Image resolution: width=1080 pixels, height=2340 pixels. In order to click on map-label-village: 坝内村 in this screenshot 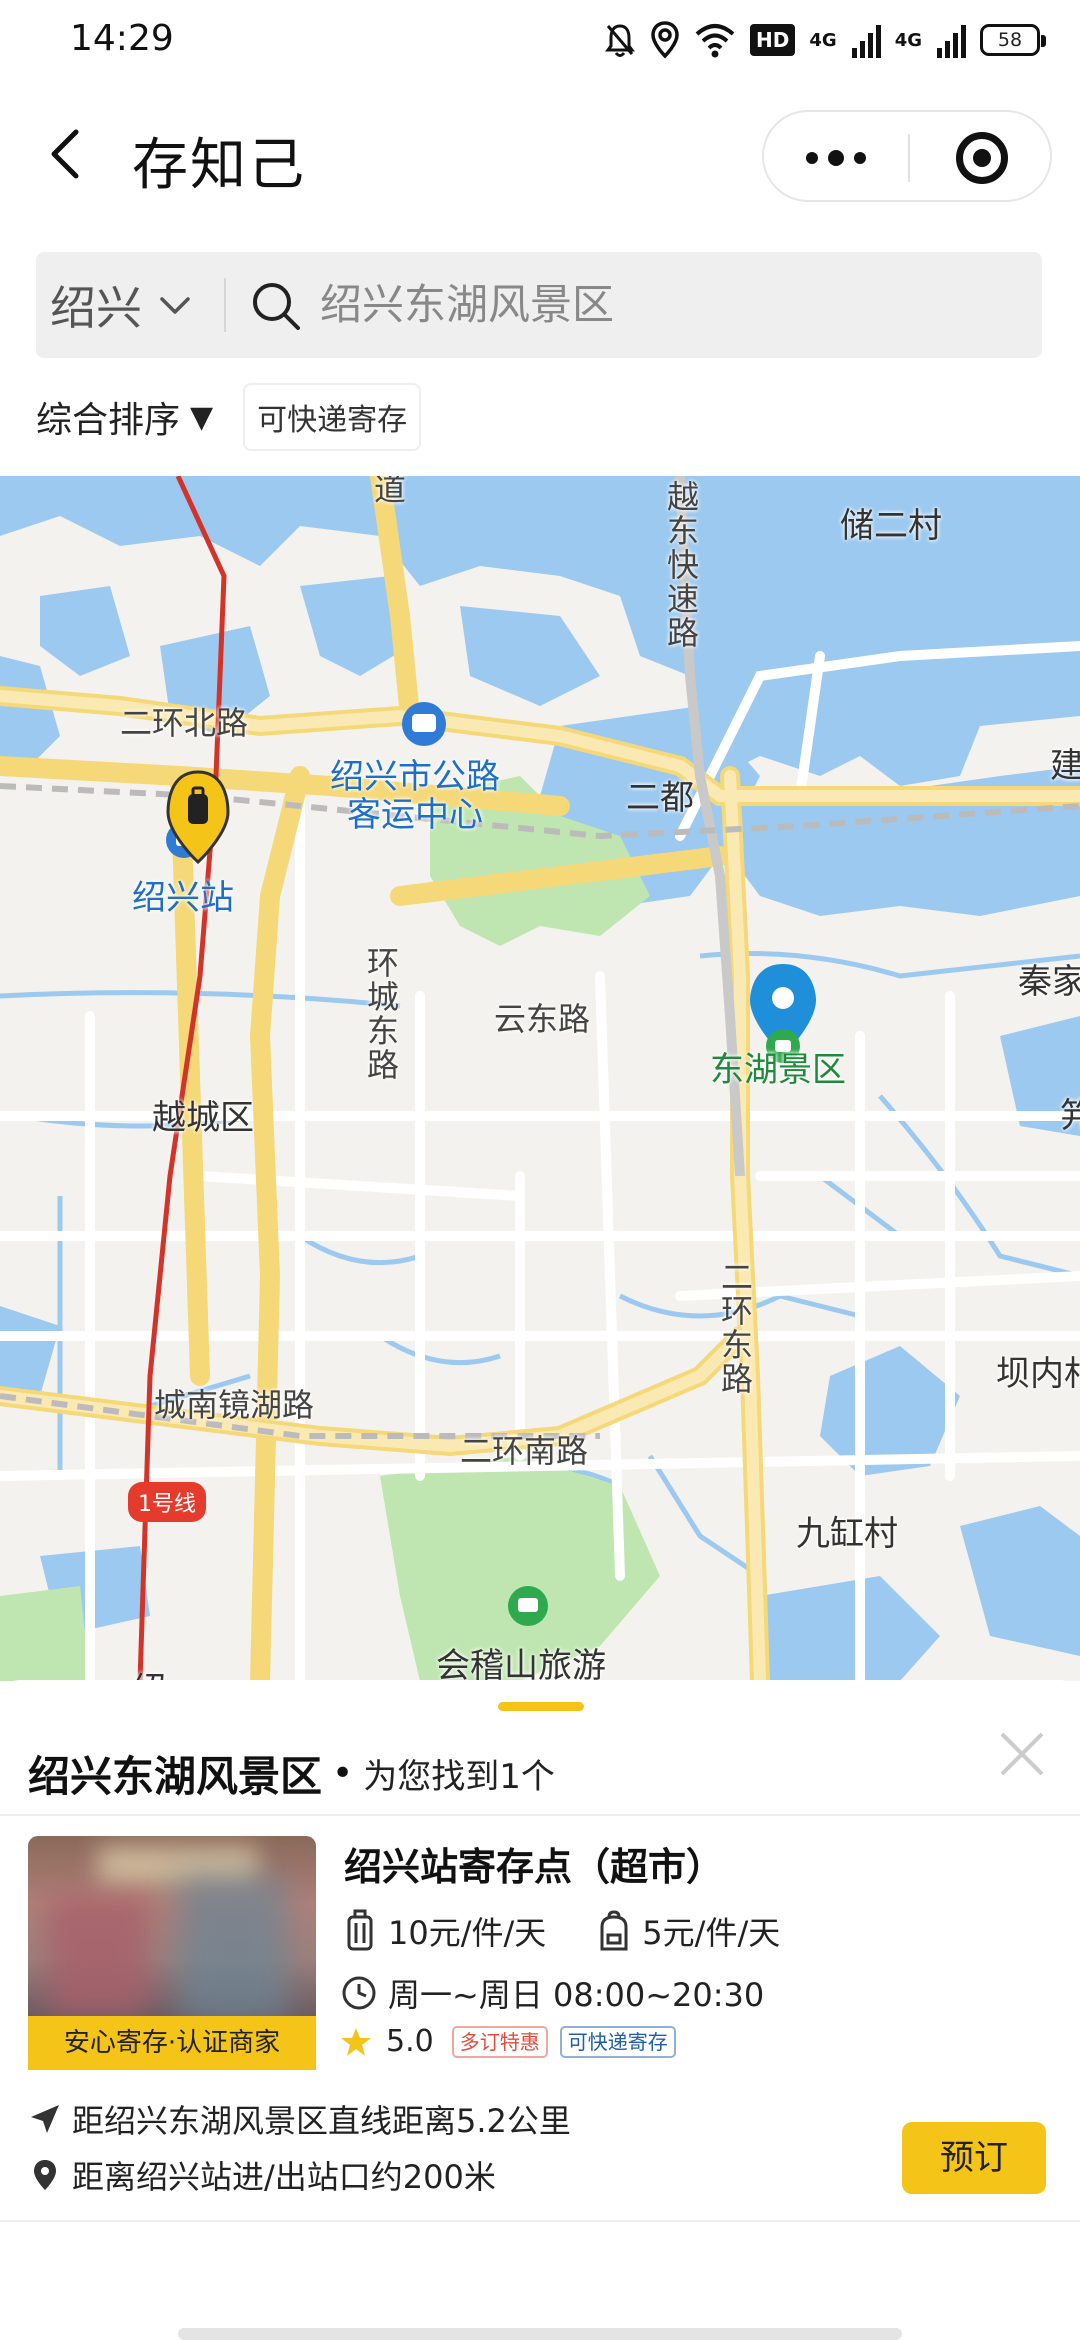, I will do `click(1038, 1374)`.